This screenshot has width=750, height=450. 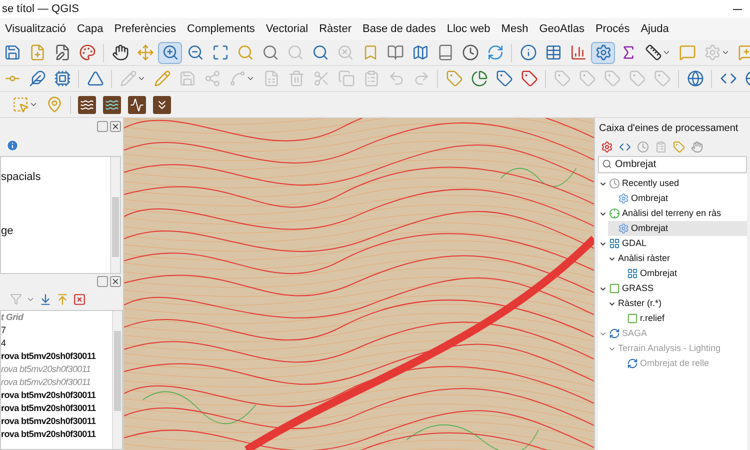 I want to click on menu-item: Visualització, so click(x=35, y=29).